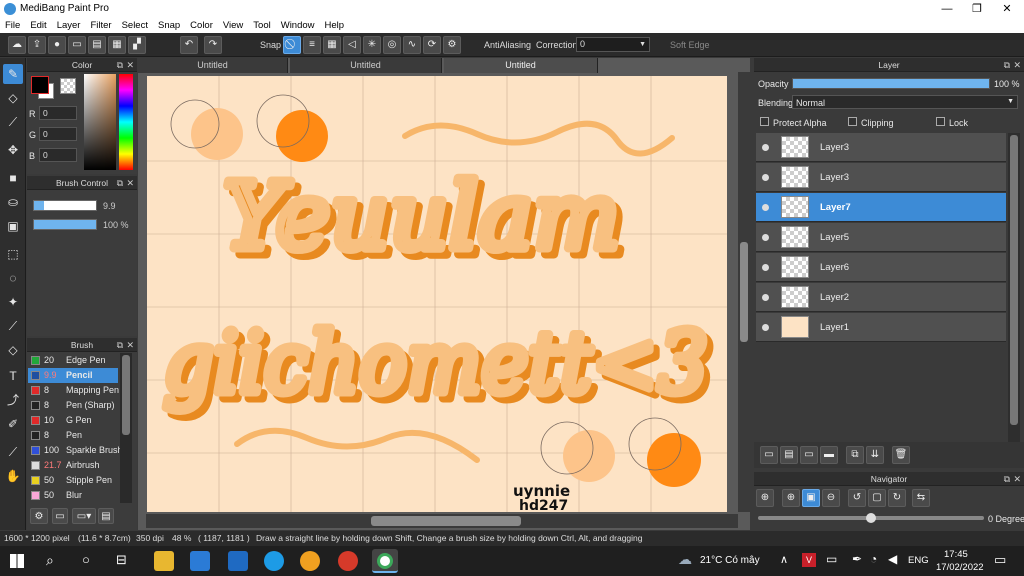 The width and height of the screenshot is (1024, 576). What do you see at coordinates (956, 554) in the screenshot?
I see `clock-time: 17:45` at bounding box center [956, 554].